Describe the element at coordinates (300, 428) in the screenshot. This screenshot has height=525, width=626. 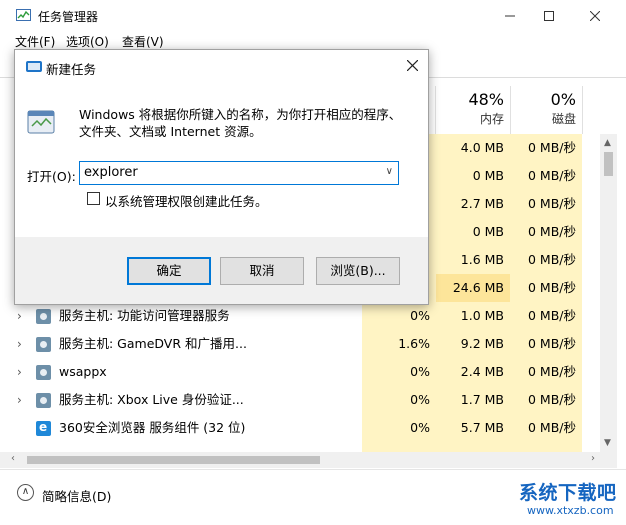
I see `table-row: 360安全浏览器 服务组件 (32 位) 0% 5.7 MB 0 MB/秒` at that location.